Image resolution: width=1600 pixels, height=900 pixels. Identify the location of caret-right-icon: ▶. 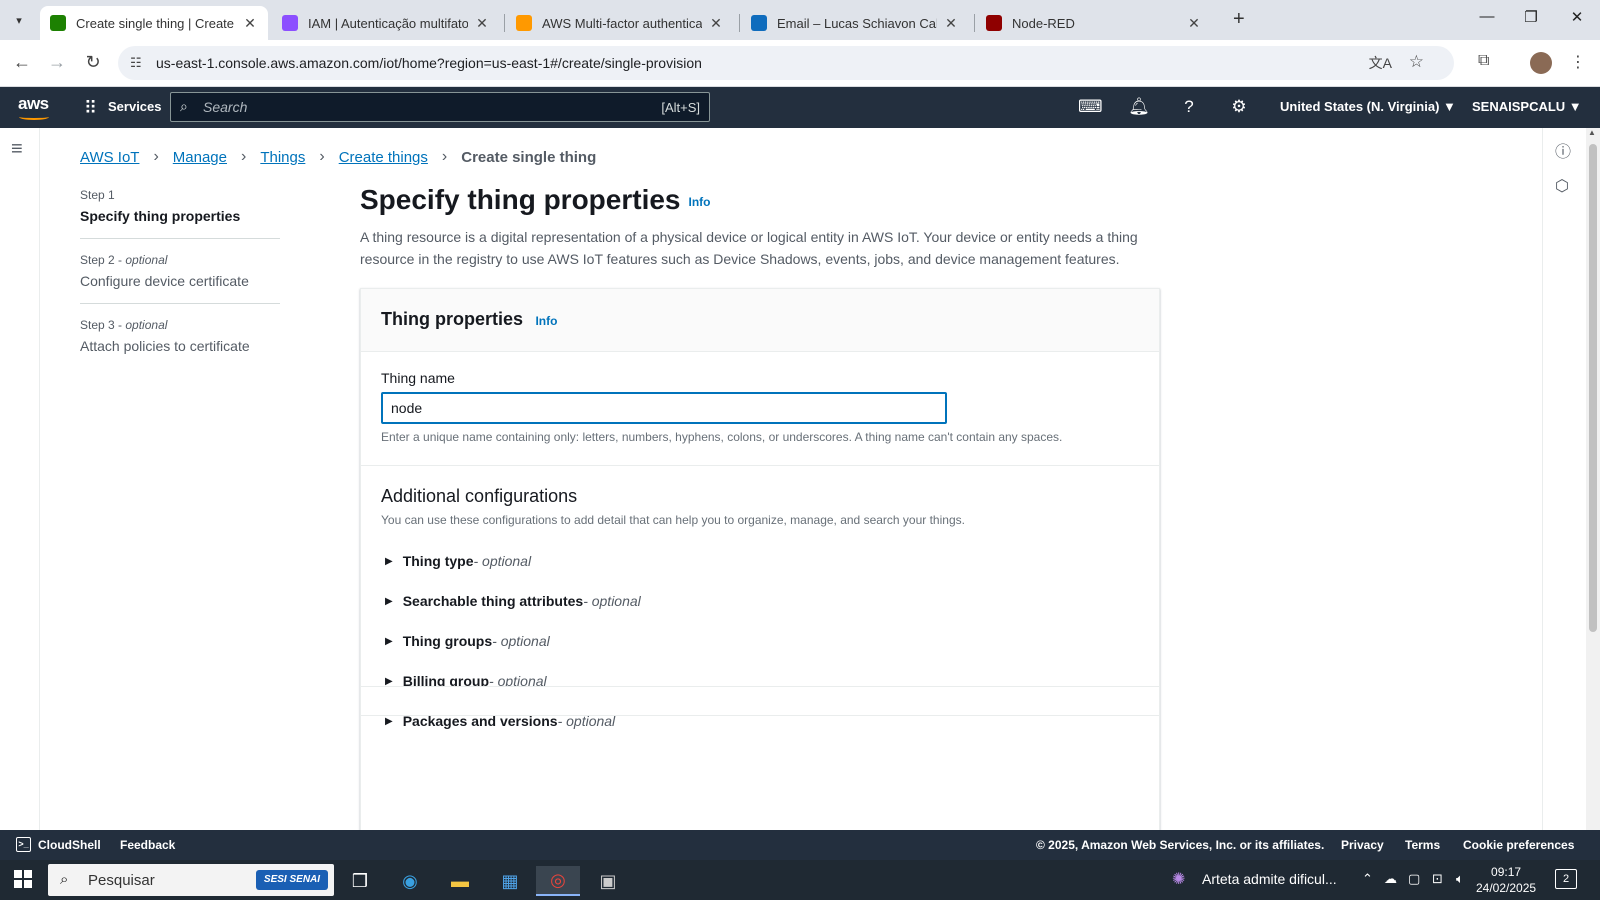
(389, 601).